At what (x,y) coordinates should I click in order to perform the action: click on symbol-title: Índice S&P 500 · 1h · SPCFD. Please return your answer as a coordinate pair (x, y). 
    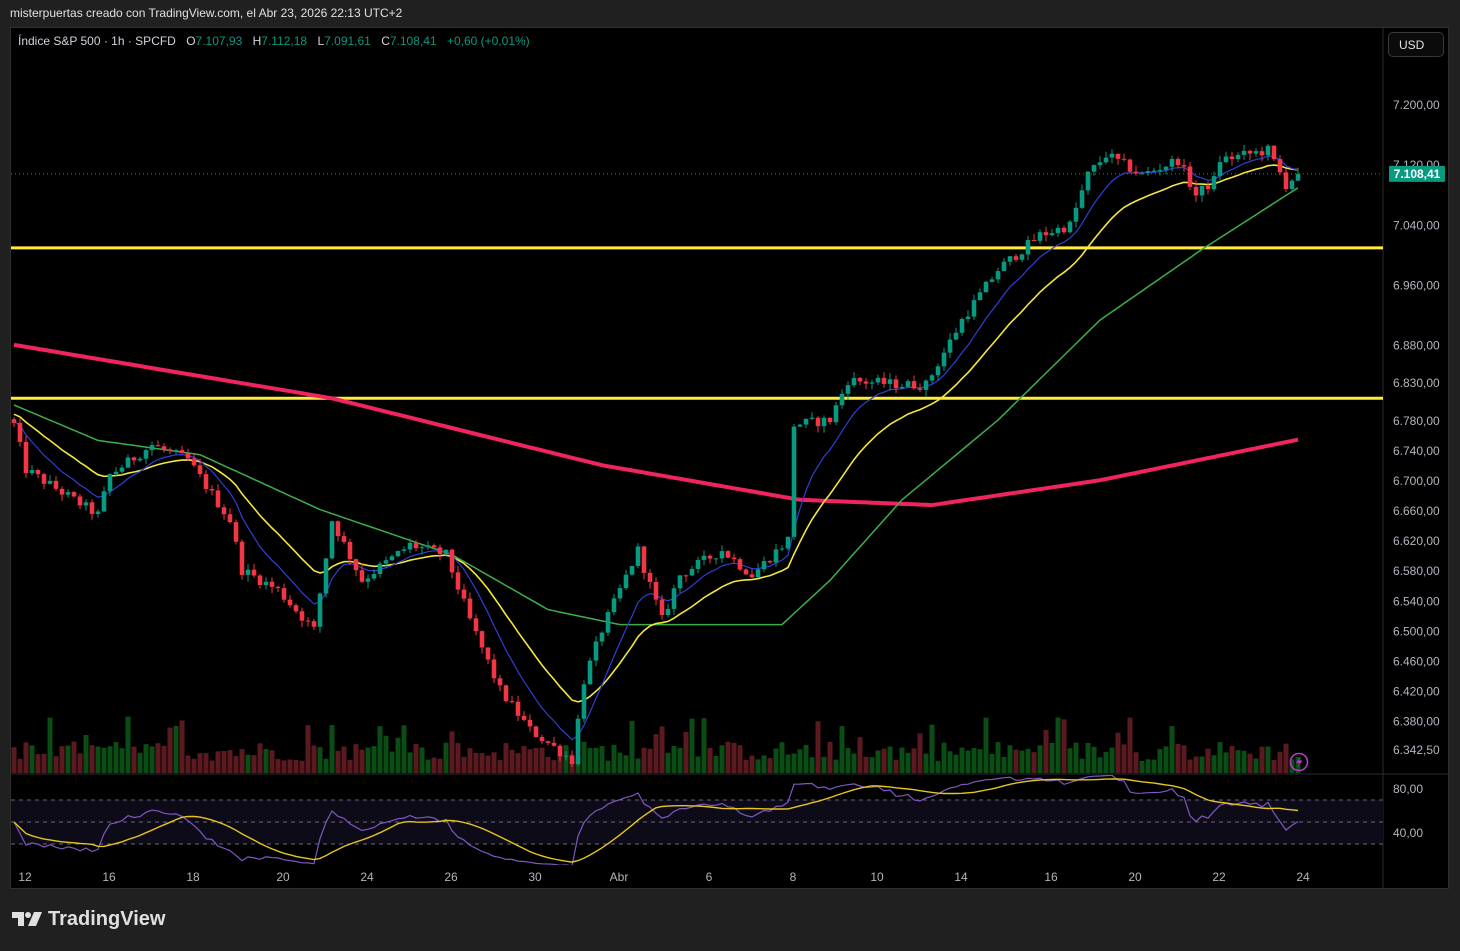
    Looking at the image, I should click on (97, 41).